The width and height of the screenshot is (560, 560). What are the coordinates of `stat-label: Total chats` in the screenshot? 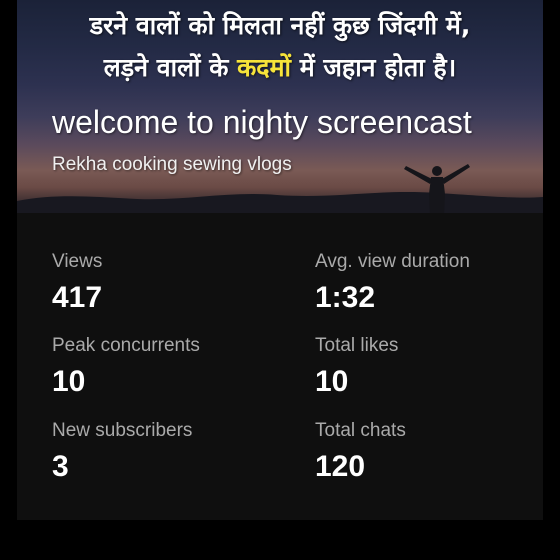 It's located at (360, 430).